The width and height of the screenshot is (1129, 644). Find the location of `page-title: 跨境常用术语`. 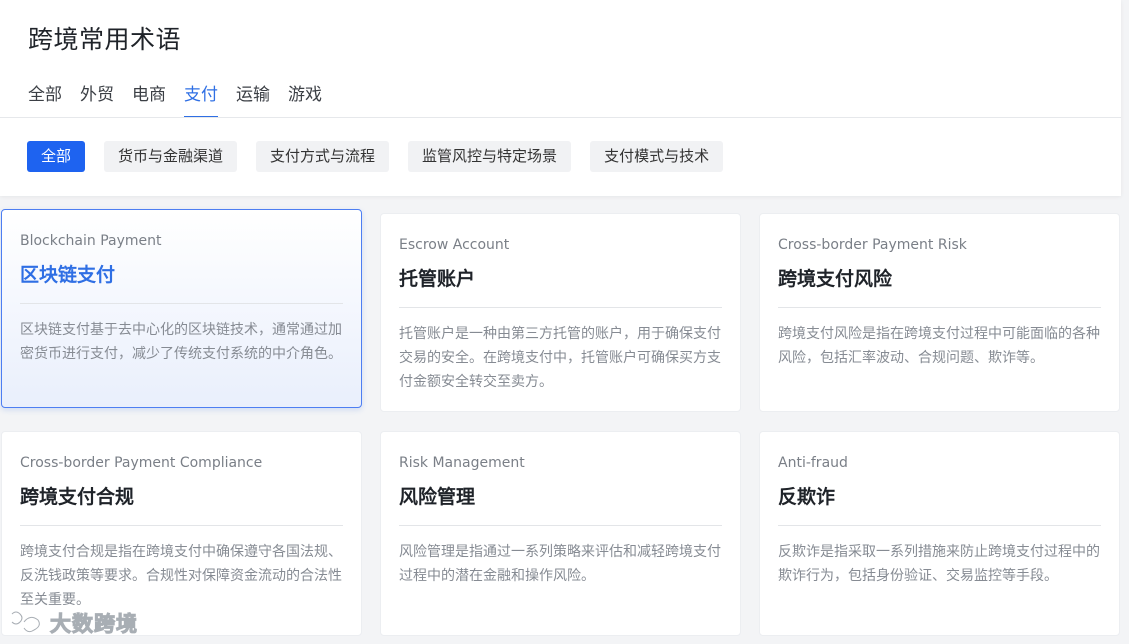

page-title: 跨境常用术语 is located at coordinates (105, 39).